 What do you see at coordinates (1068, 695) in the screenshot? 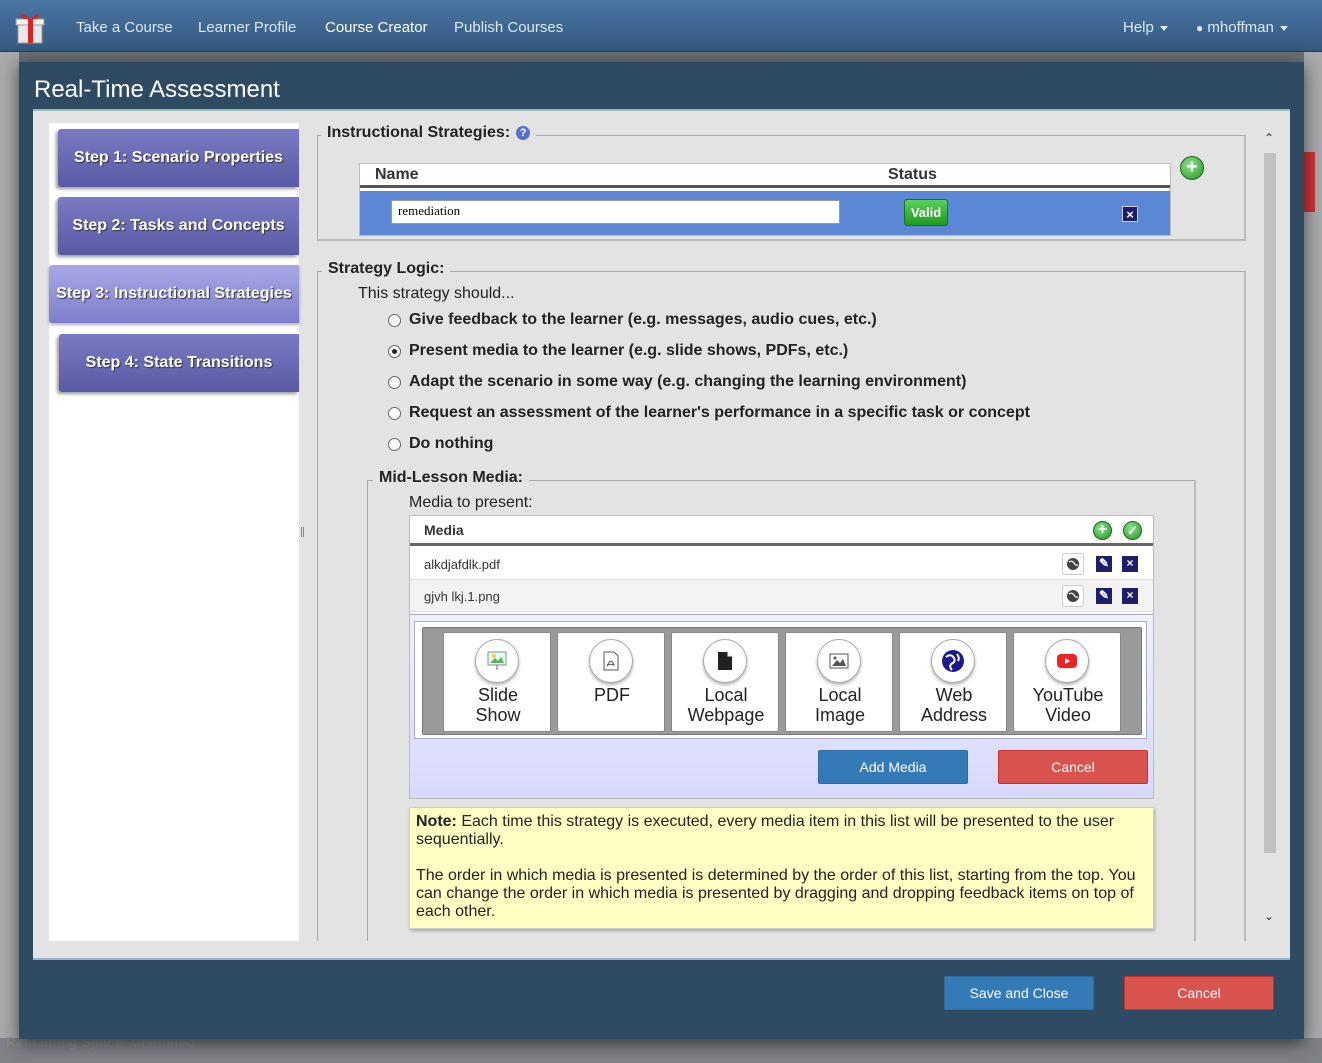
I see `label-line-1: YouTube` at bounding box center [1068, 695].